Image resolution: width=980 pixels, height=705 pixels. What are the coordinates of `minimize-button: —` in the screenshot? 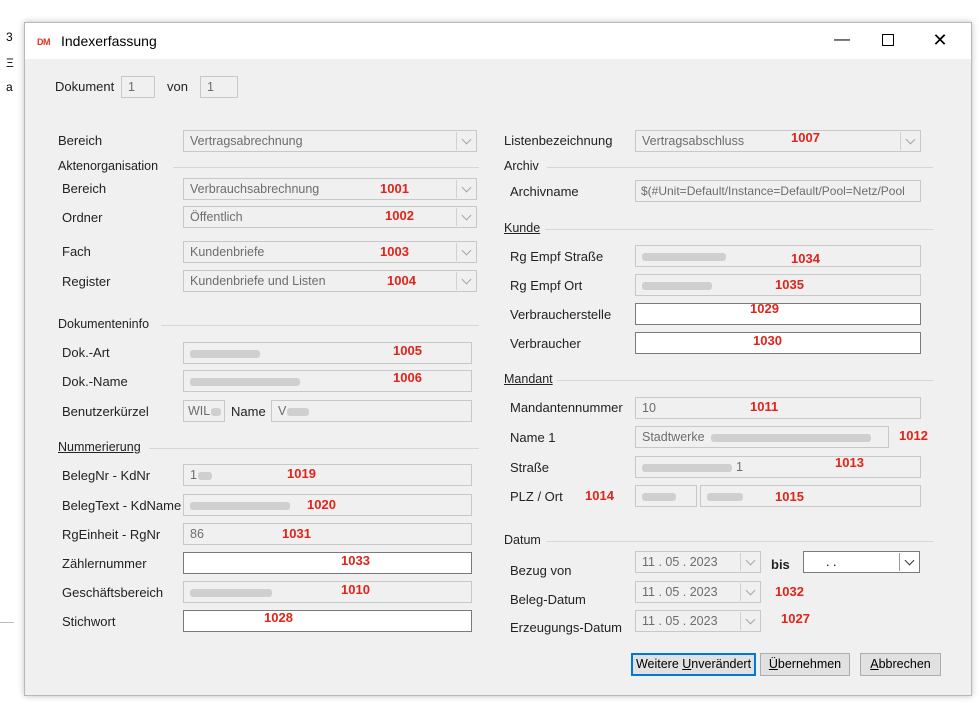 It's located at (842, 40).